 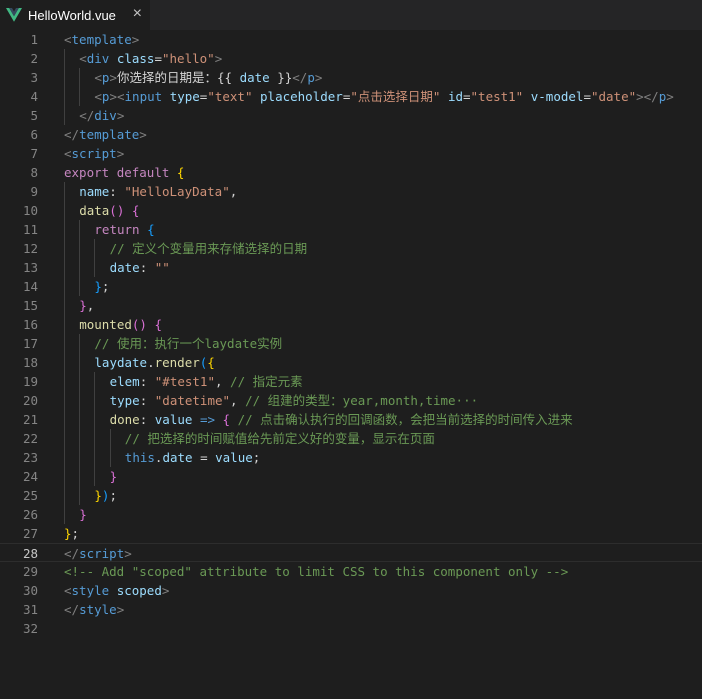 I want to click on code-token: return, so click(x=117, y=229).